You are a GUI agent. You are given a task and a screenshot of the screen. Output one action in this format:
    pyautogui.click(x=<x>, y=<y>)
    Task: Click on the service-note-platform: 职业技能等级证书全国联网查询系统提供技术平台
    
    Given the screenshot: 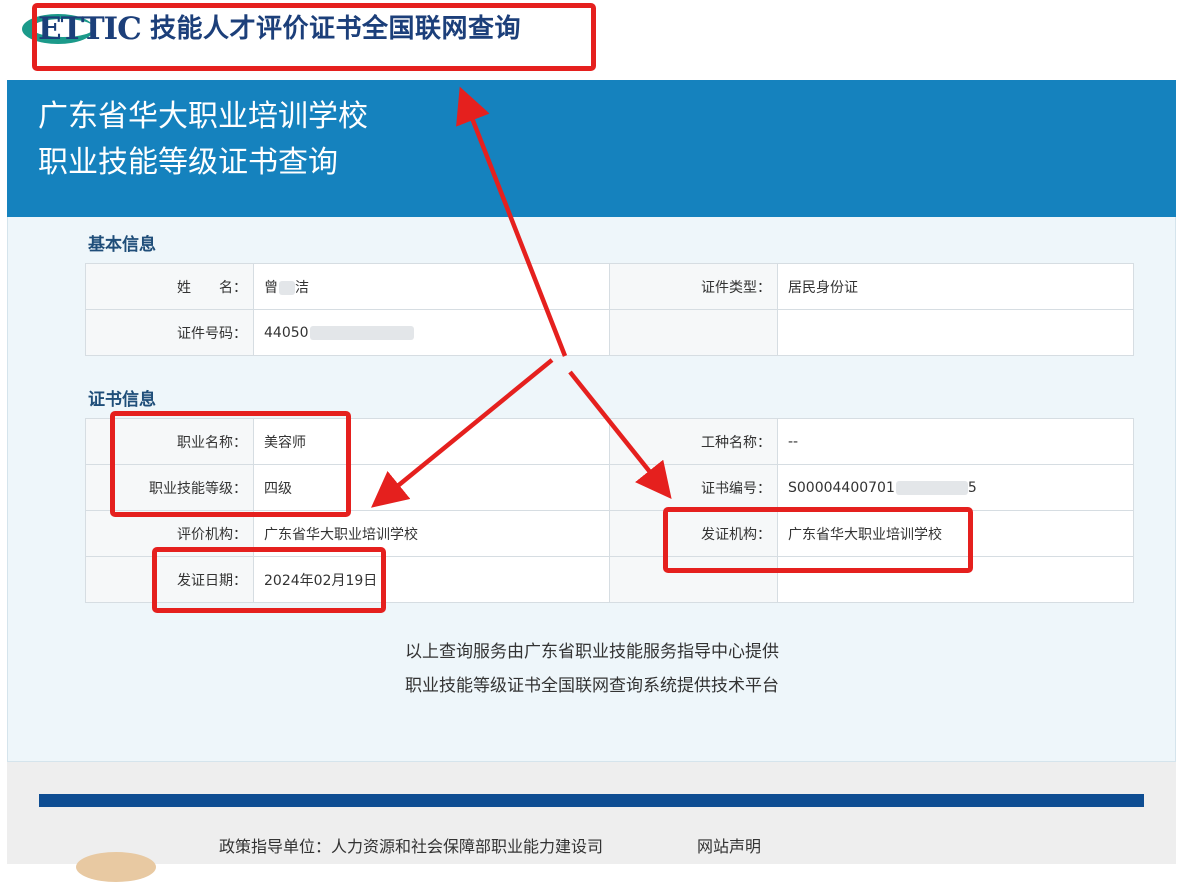 What is the action you would take?
    pyautogui.click(x=592, y=686)
    